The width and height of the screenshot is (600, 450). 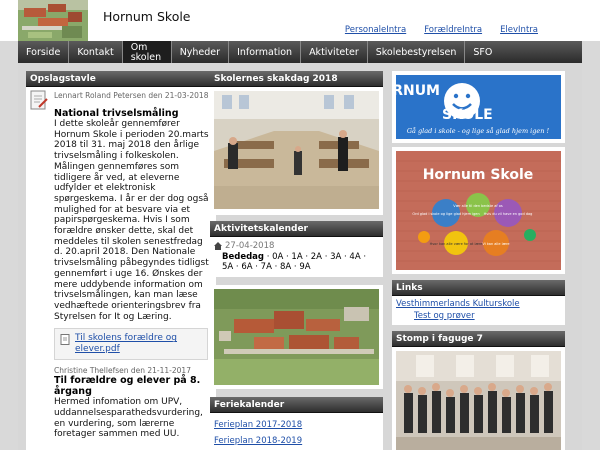 I want to click on top-links: PersonaleIntra ForældreIntra ElevIntra, so click(x=441, y=30).